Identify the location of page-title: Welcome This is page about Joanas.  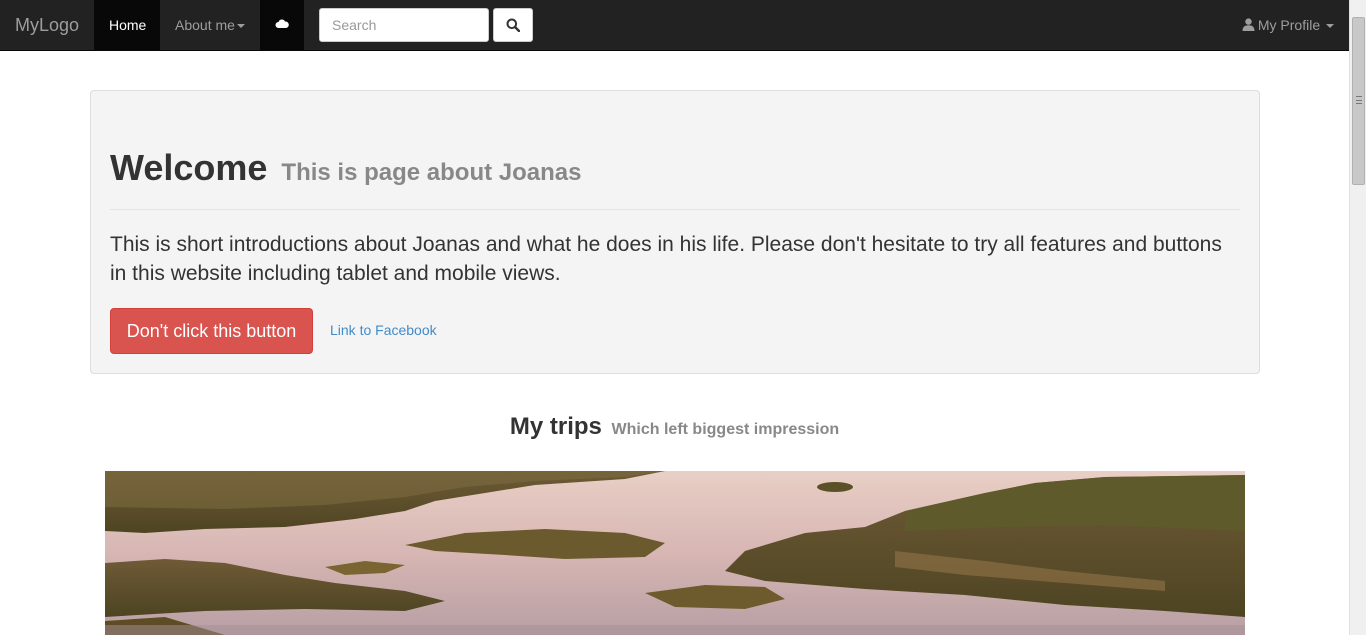
(346, 168).